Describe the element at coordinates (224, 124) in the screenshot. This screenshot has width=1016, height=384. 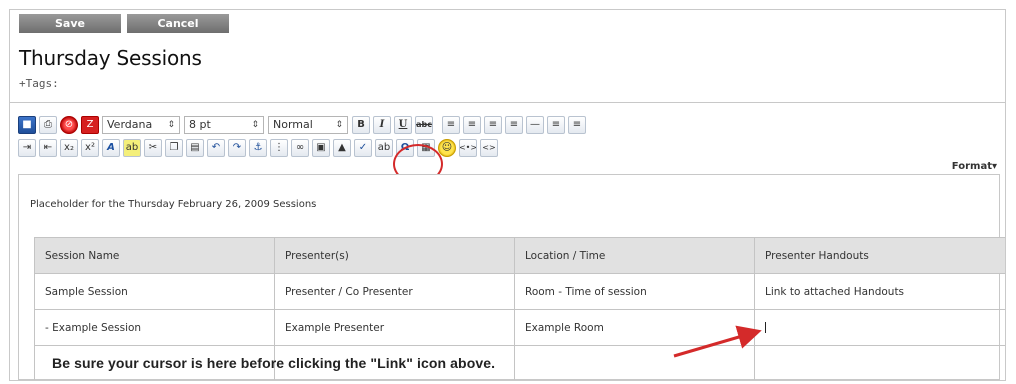
I see `font-size-select: 8 pt ⇕` at that location.